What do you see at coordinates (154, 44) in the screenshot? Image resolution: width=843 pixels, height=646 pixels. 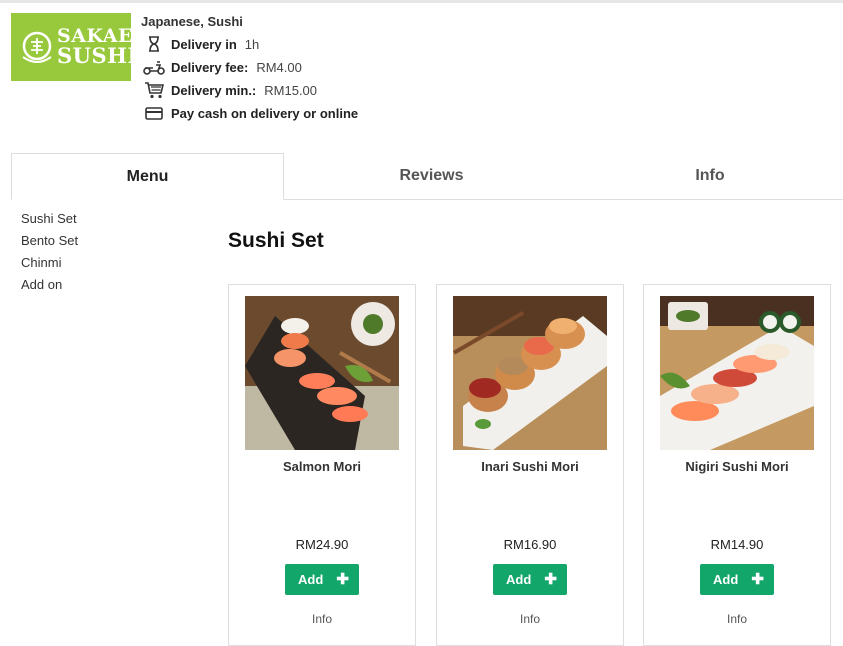 I see `hourglass-icon` at bounding box center [154, 44].